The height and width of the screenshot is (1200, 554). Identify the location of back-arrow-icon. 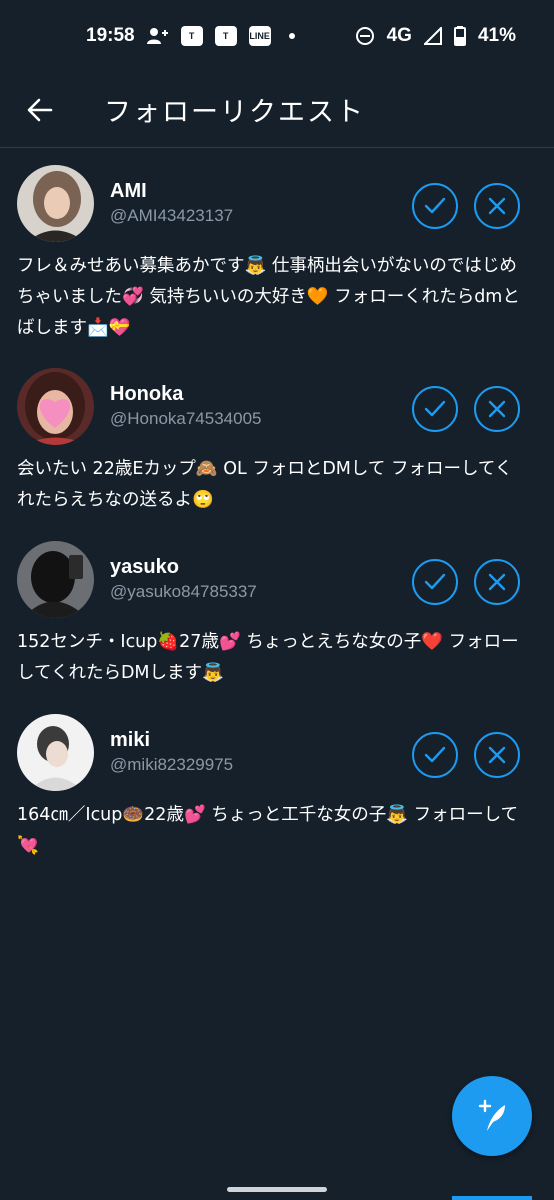
(40, 109).